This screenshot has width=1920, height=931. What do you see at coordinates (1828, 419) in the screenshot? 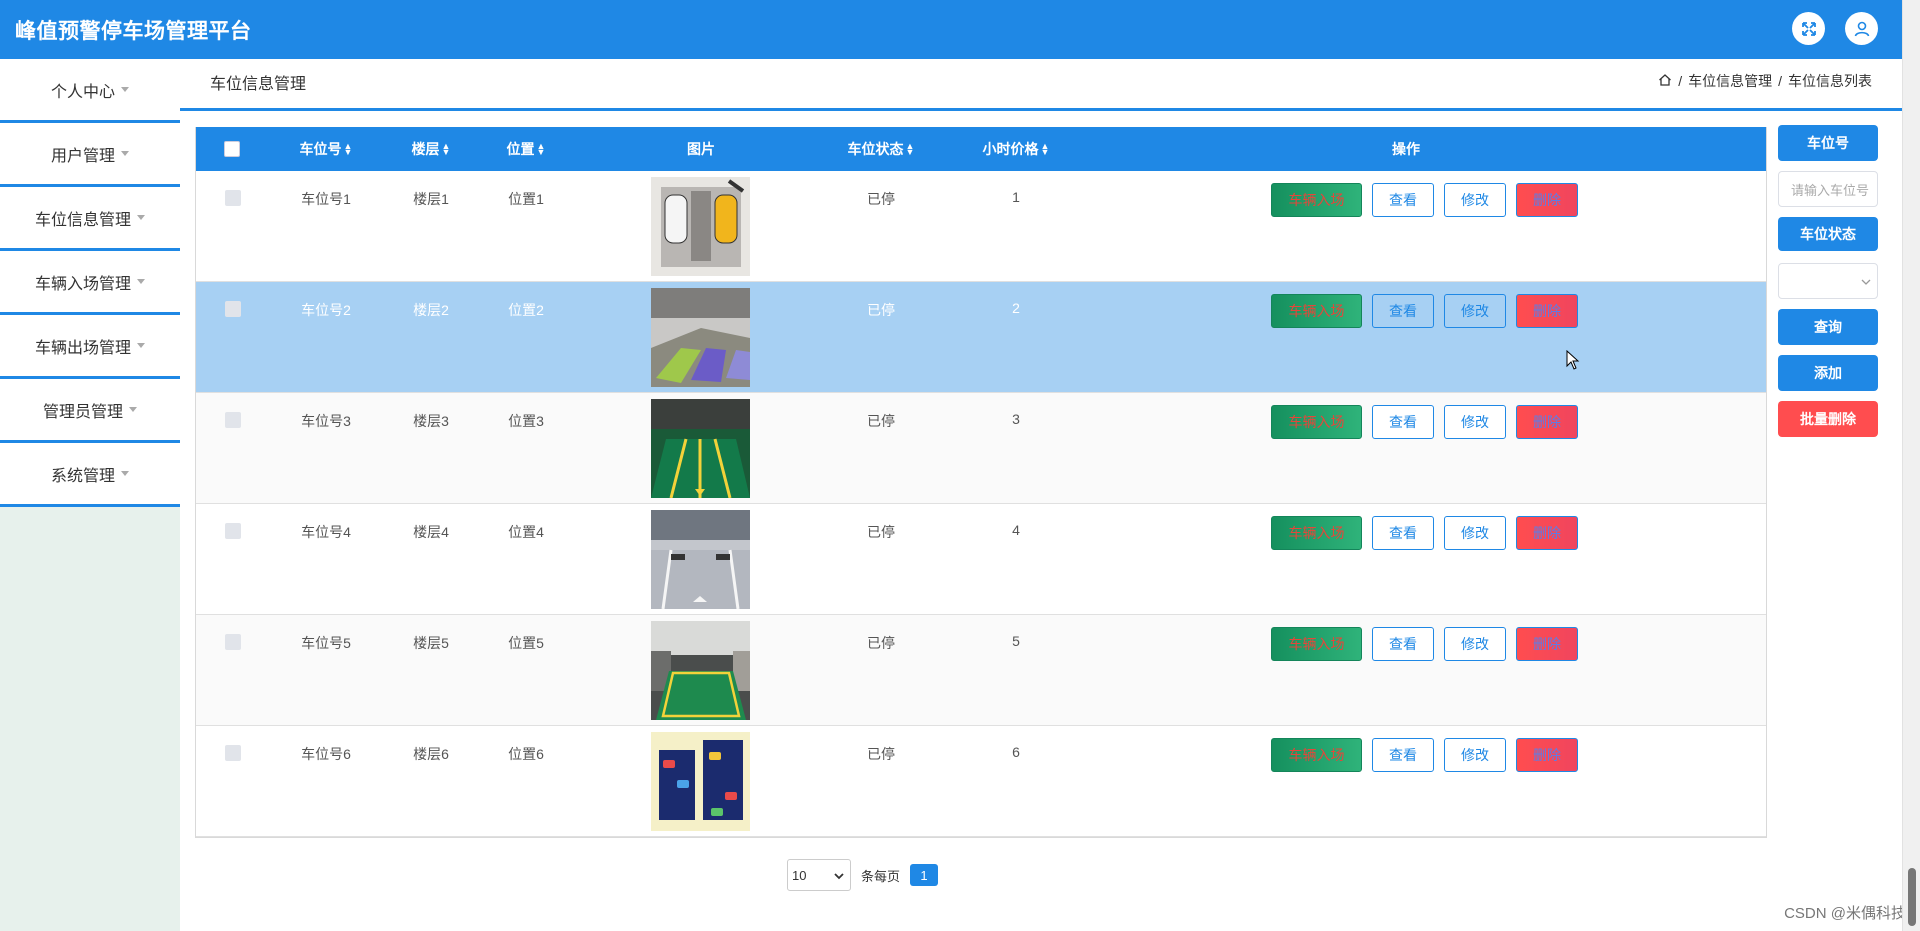
I see `batch-delete-button: 批量删除` at bounding box center [1828, 419].